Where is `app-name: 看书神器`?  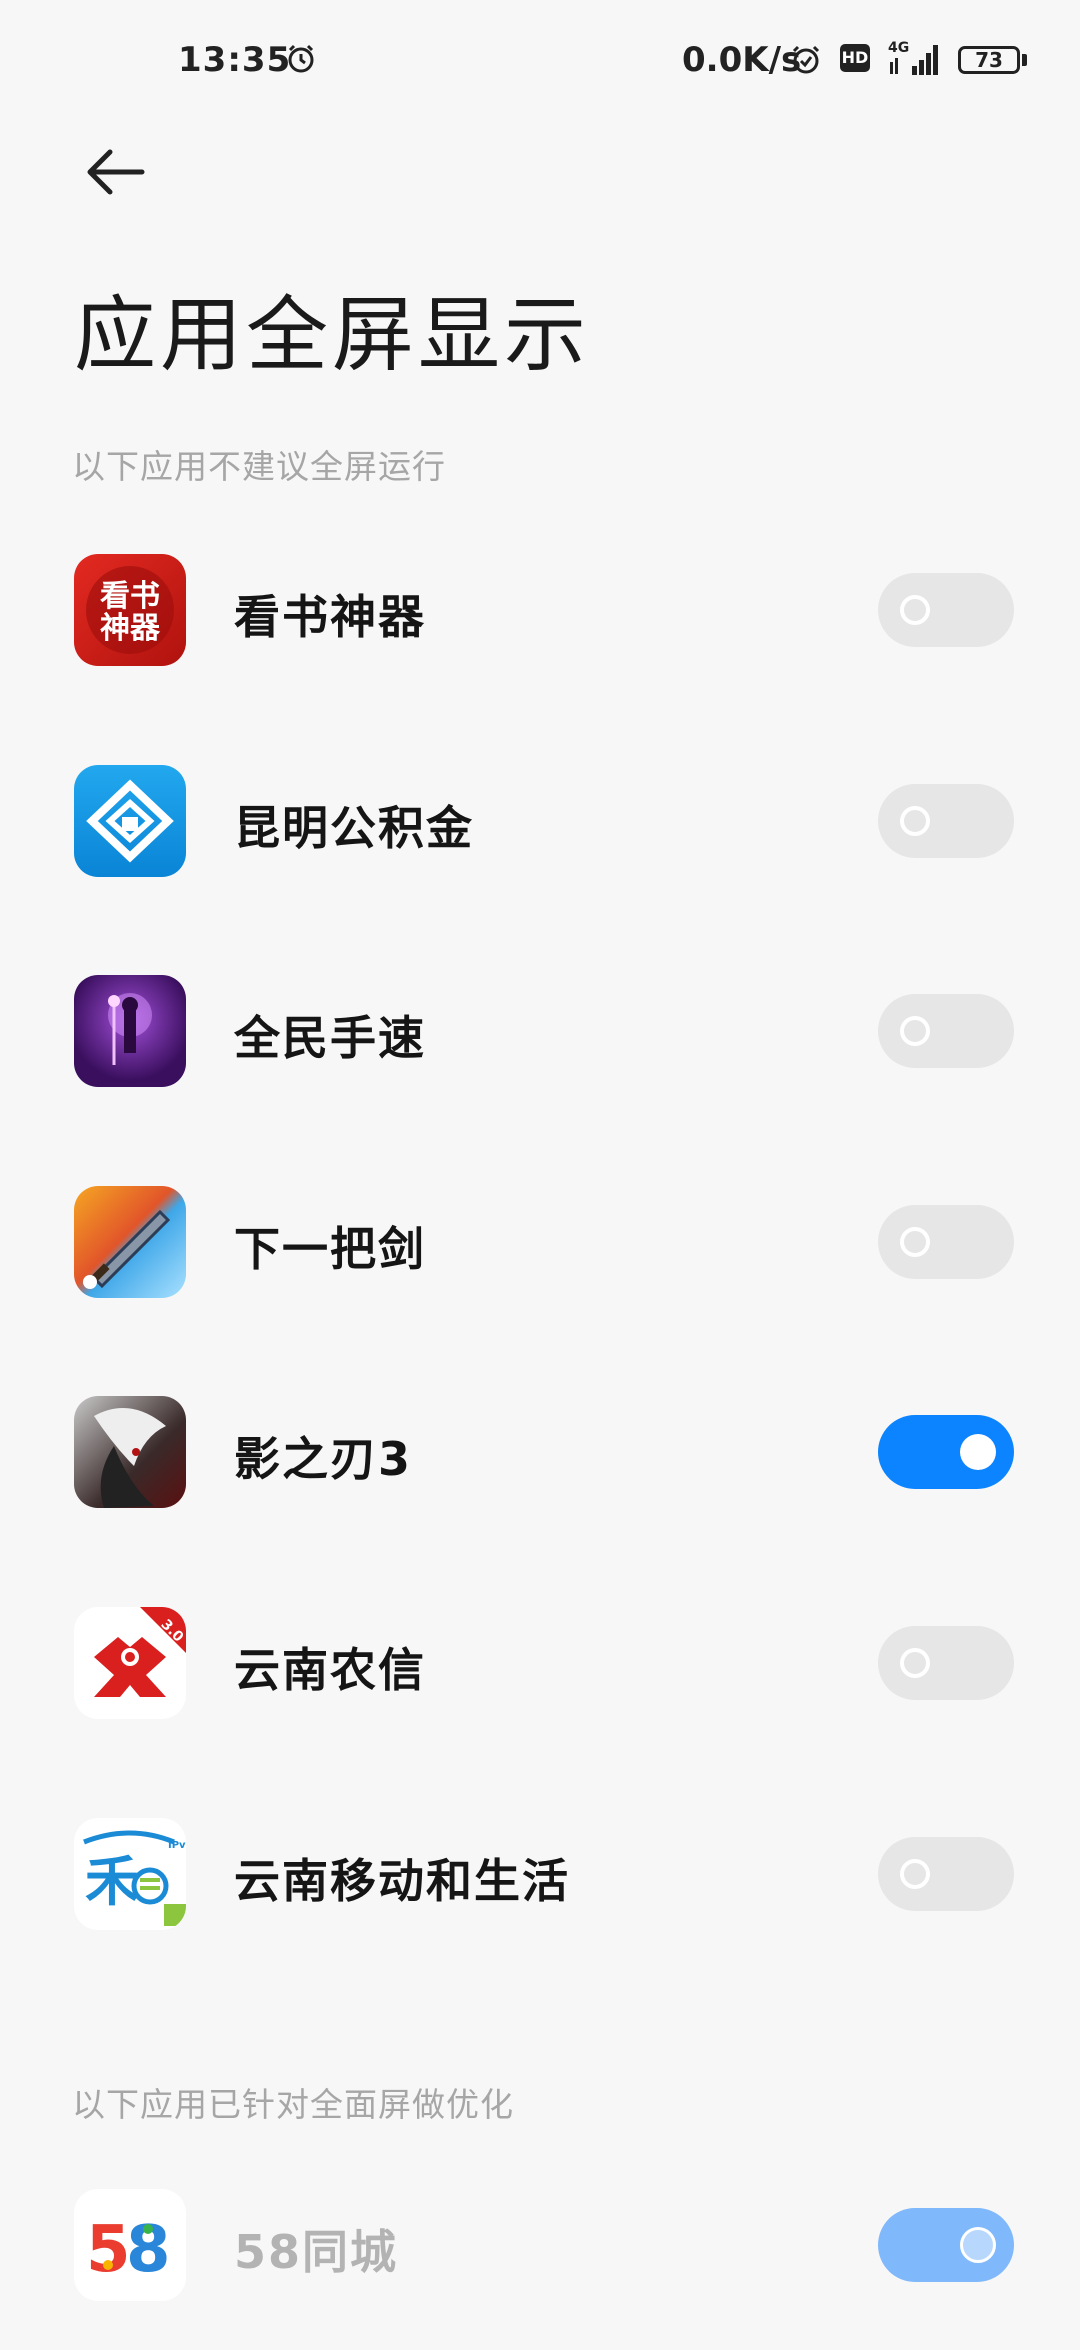
app-name: 看书神器 is located at coordinates (330, 617).